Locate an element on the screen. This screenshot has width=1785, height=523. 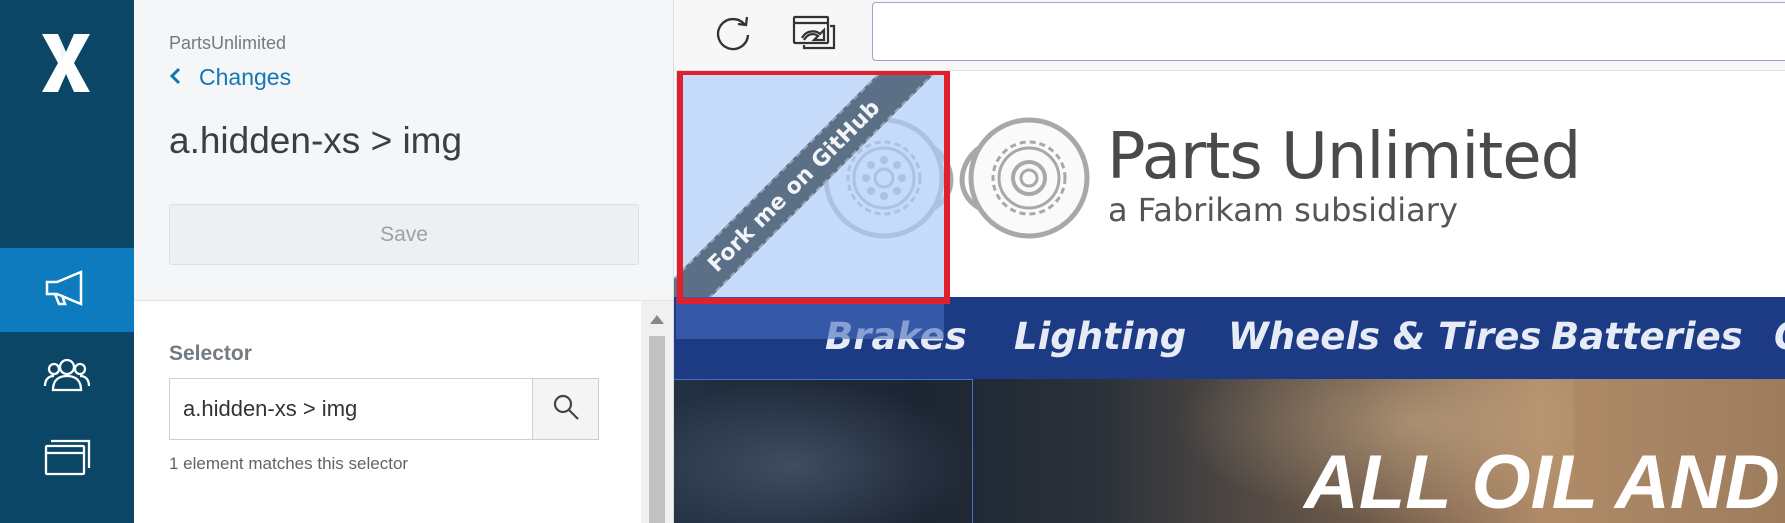
rail-item-pages is located at coordinates (67, 460).